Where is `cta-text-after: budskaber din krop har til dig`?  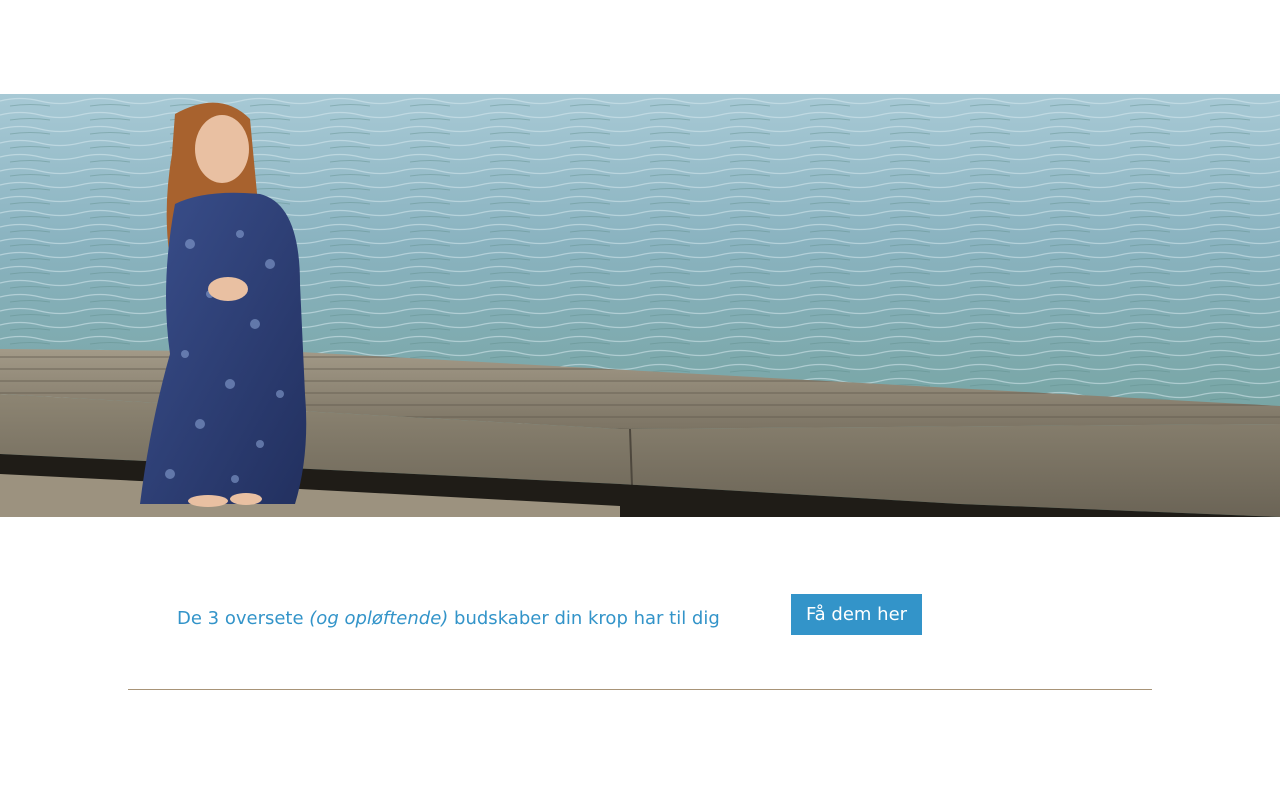
cta-text-after: budskaber din krop har til dig is located at coordinates (584, 618).